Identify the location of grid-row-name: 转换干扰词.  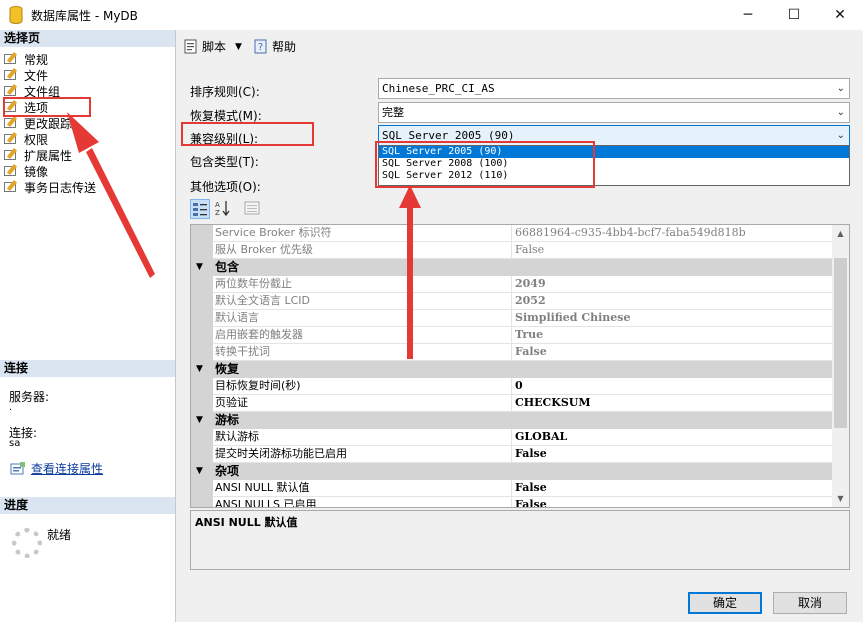
(362, 352).